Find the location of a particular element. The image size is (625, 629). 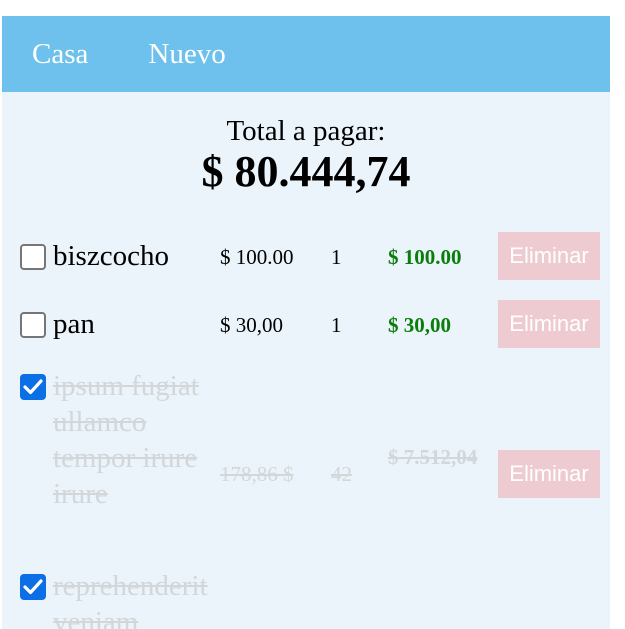

item-subtotal: $ 100.00 is located at coordinates (425, 257).